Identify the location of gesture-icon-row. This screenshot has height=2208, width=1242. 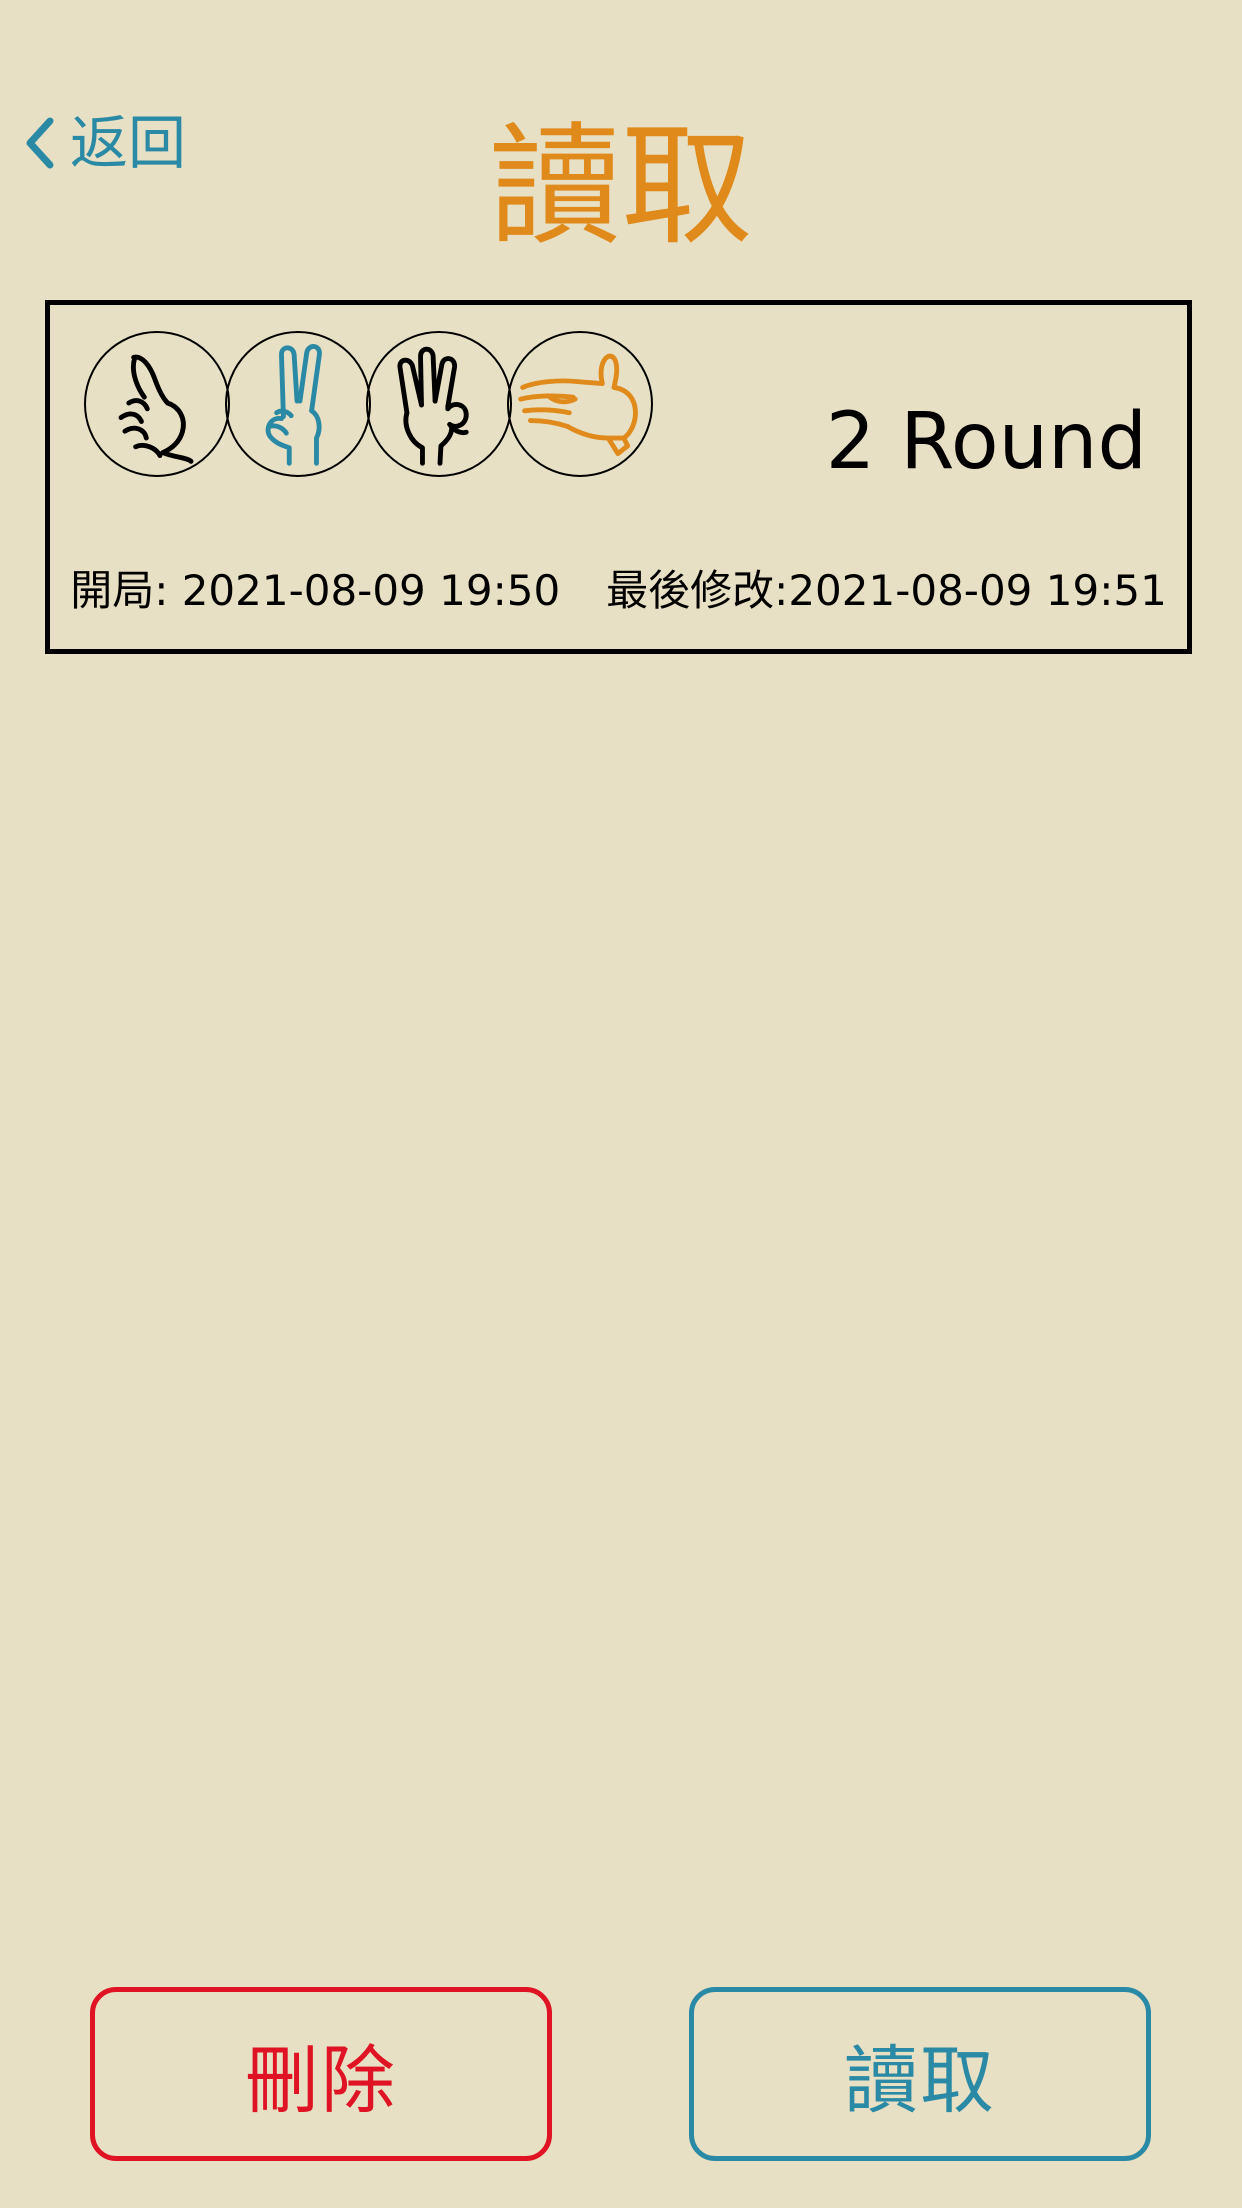
(368, 404).